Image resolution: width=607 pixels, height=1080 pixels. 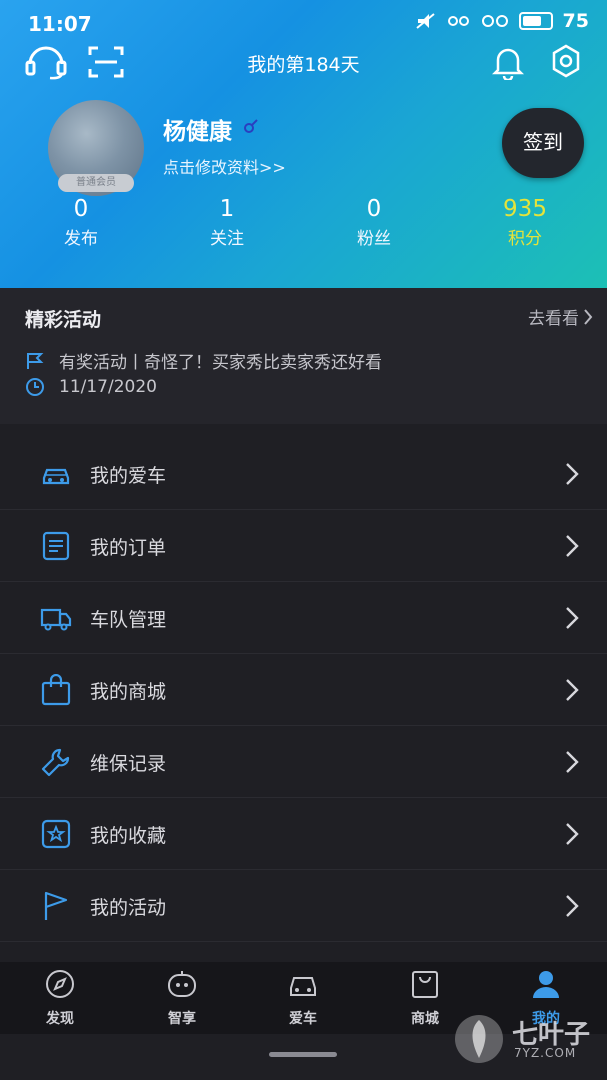 What do you see at coordinates (303, 1054) in the screenshot?
I see `home-indicator` at bounding box center [303, 1054].